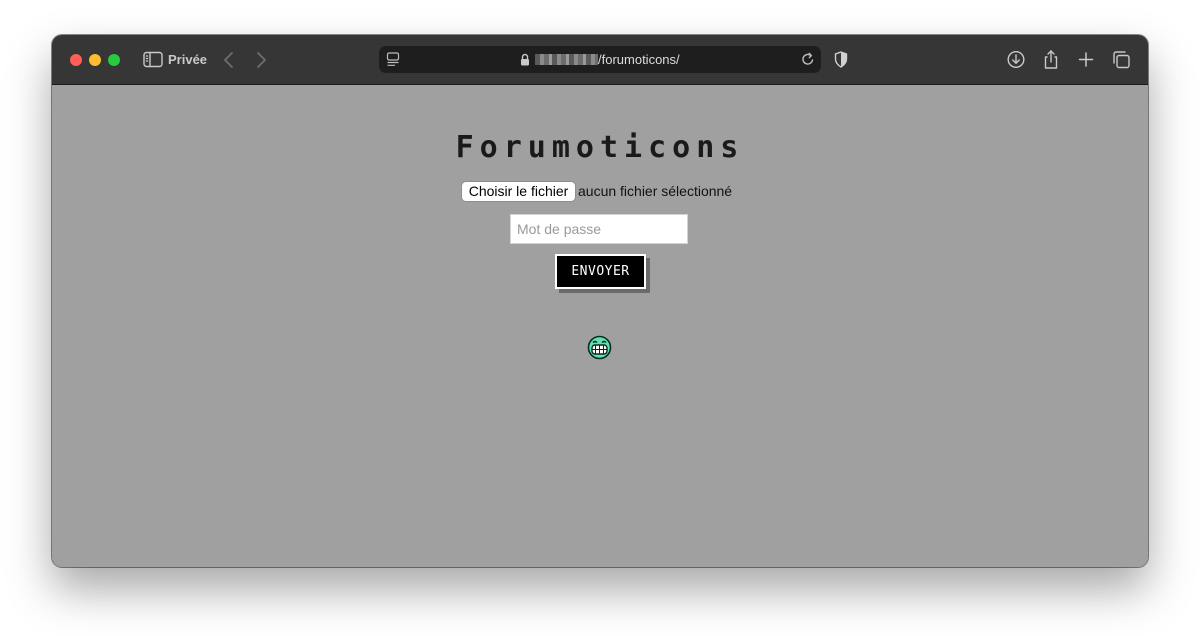  I want to click on lock-icon, so click(525, 59).